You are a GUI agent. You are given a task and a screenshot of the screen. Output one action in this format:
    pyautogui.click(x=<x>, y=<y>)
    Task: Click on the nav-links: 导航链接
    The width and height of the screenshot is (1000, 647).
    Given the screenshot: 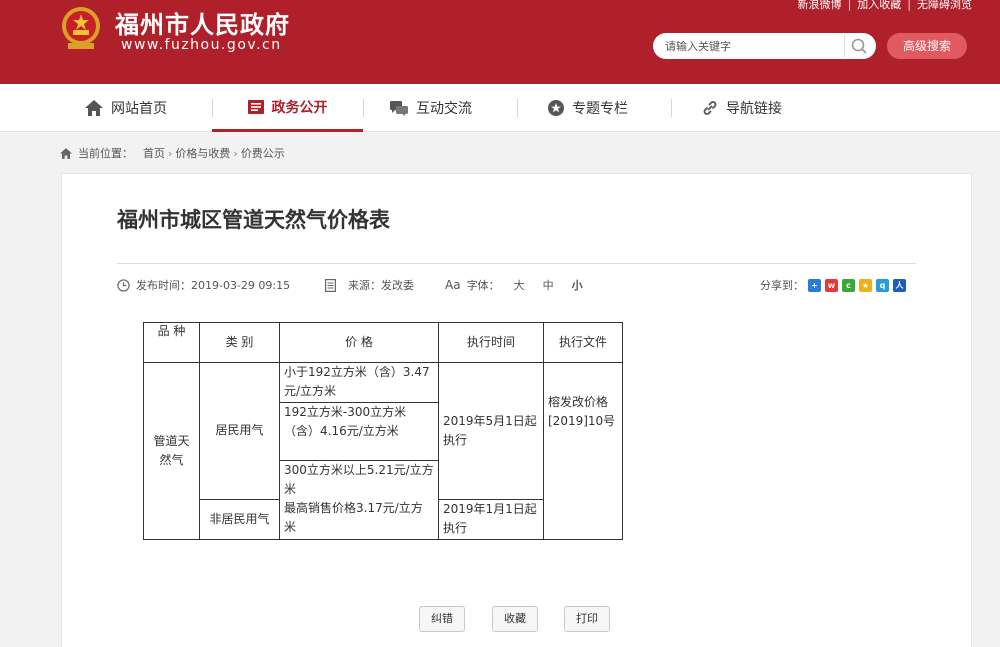 What is the action you would take?
    pyautogui.click(x=742, y=108)
    